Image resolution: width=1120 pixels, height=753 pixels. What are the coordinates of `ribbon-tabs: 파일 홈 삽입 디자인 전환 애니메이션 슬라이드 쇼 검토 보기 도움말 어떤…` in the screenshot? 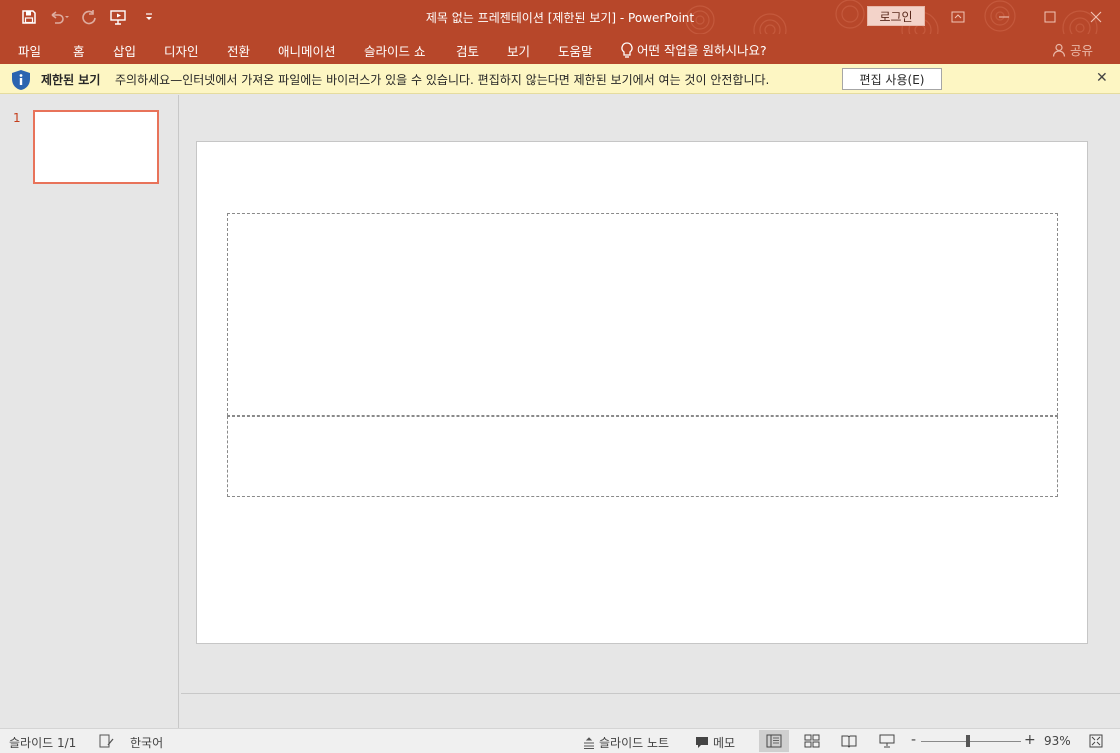 It's located at (560, 49).